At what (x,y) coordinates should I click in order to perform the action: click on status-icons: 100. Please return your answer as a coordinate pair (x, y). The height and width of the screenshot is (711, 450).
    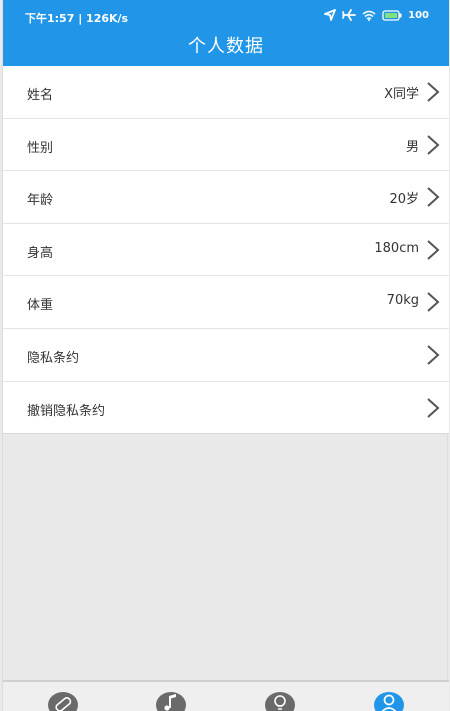
    Looking at the image, I should click on (376, 15).